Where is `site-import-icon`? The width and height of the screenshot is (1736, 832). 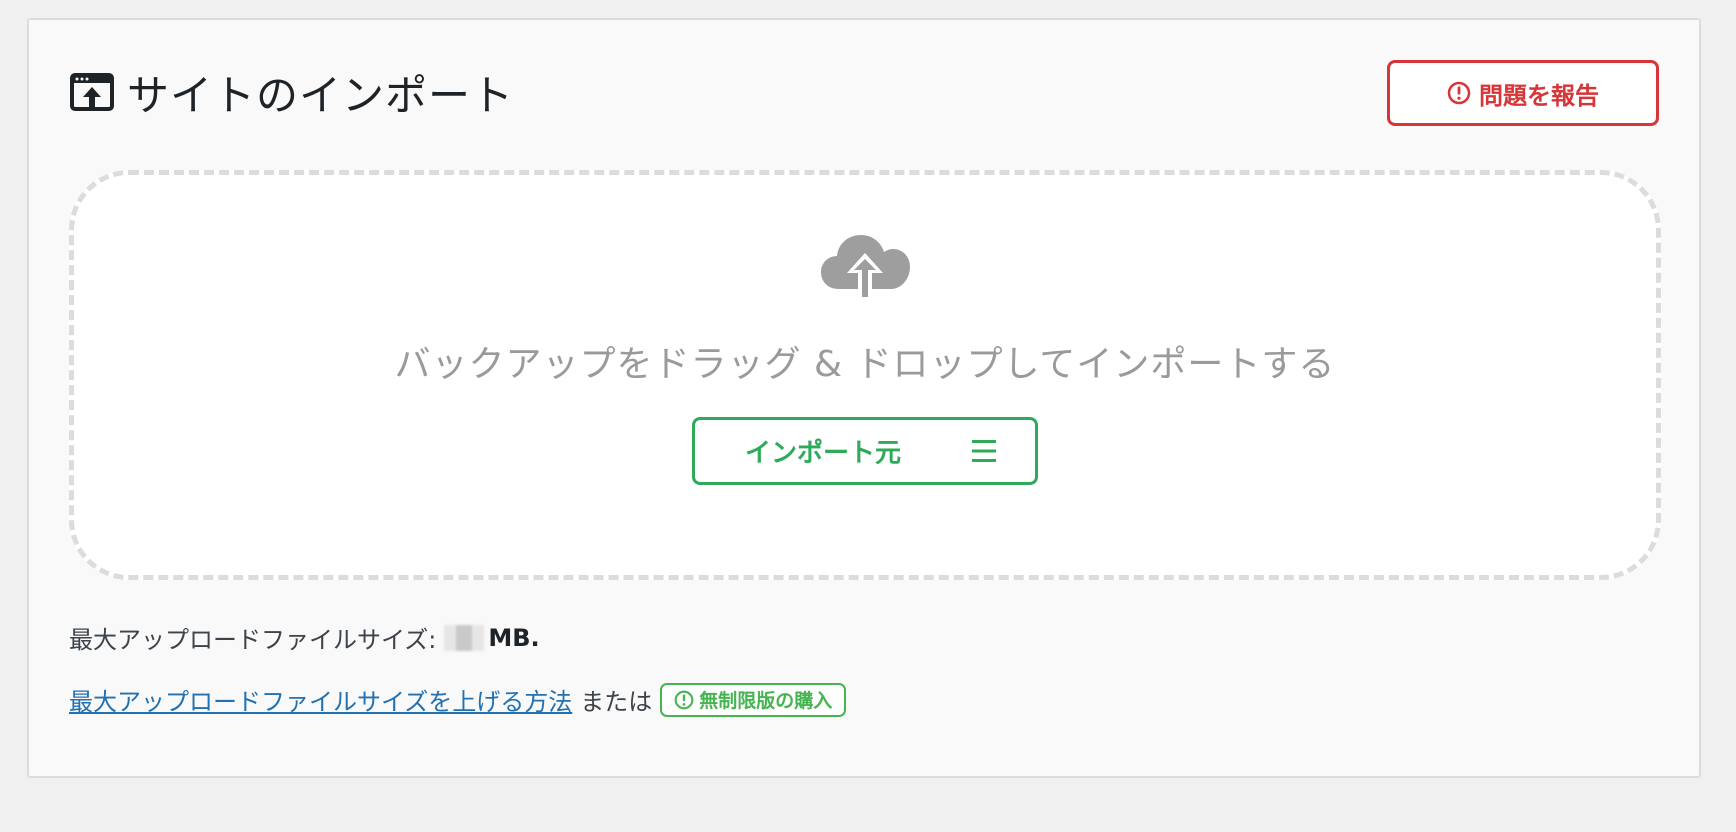 site-import-icon is located at coordinates (92, 92).